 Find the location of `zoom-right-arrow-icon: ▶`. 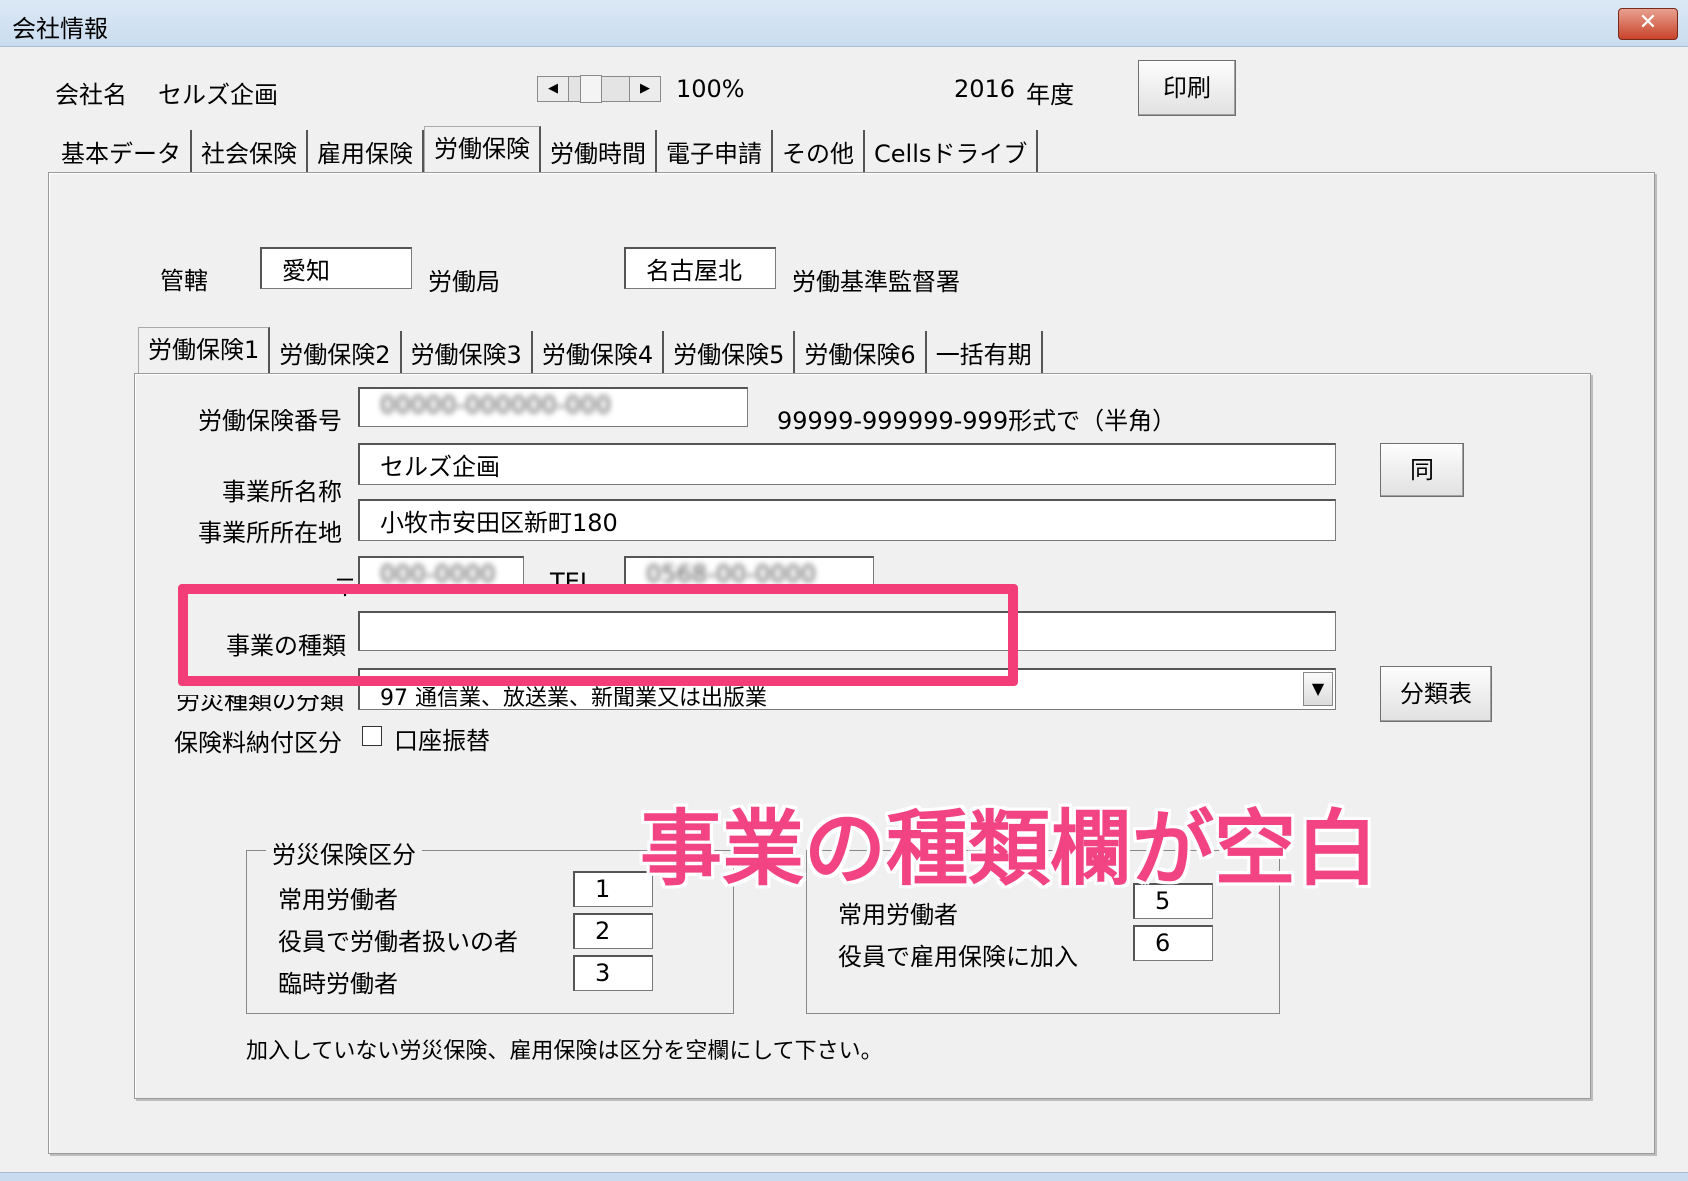

zoom-right-arrow-icon: ▶ is located at coordinates (645, 89).